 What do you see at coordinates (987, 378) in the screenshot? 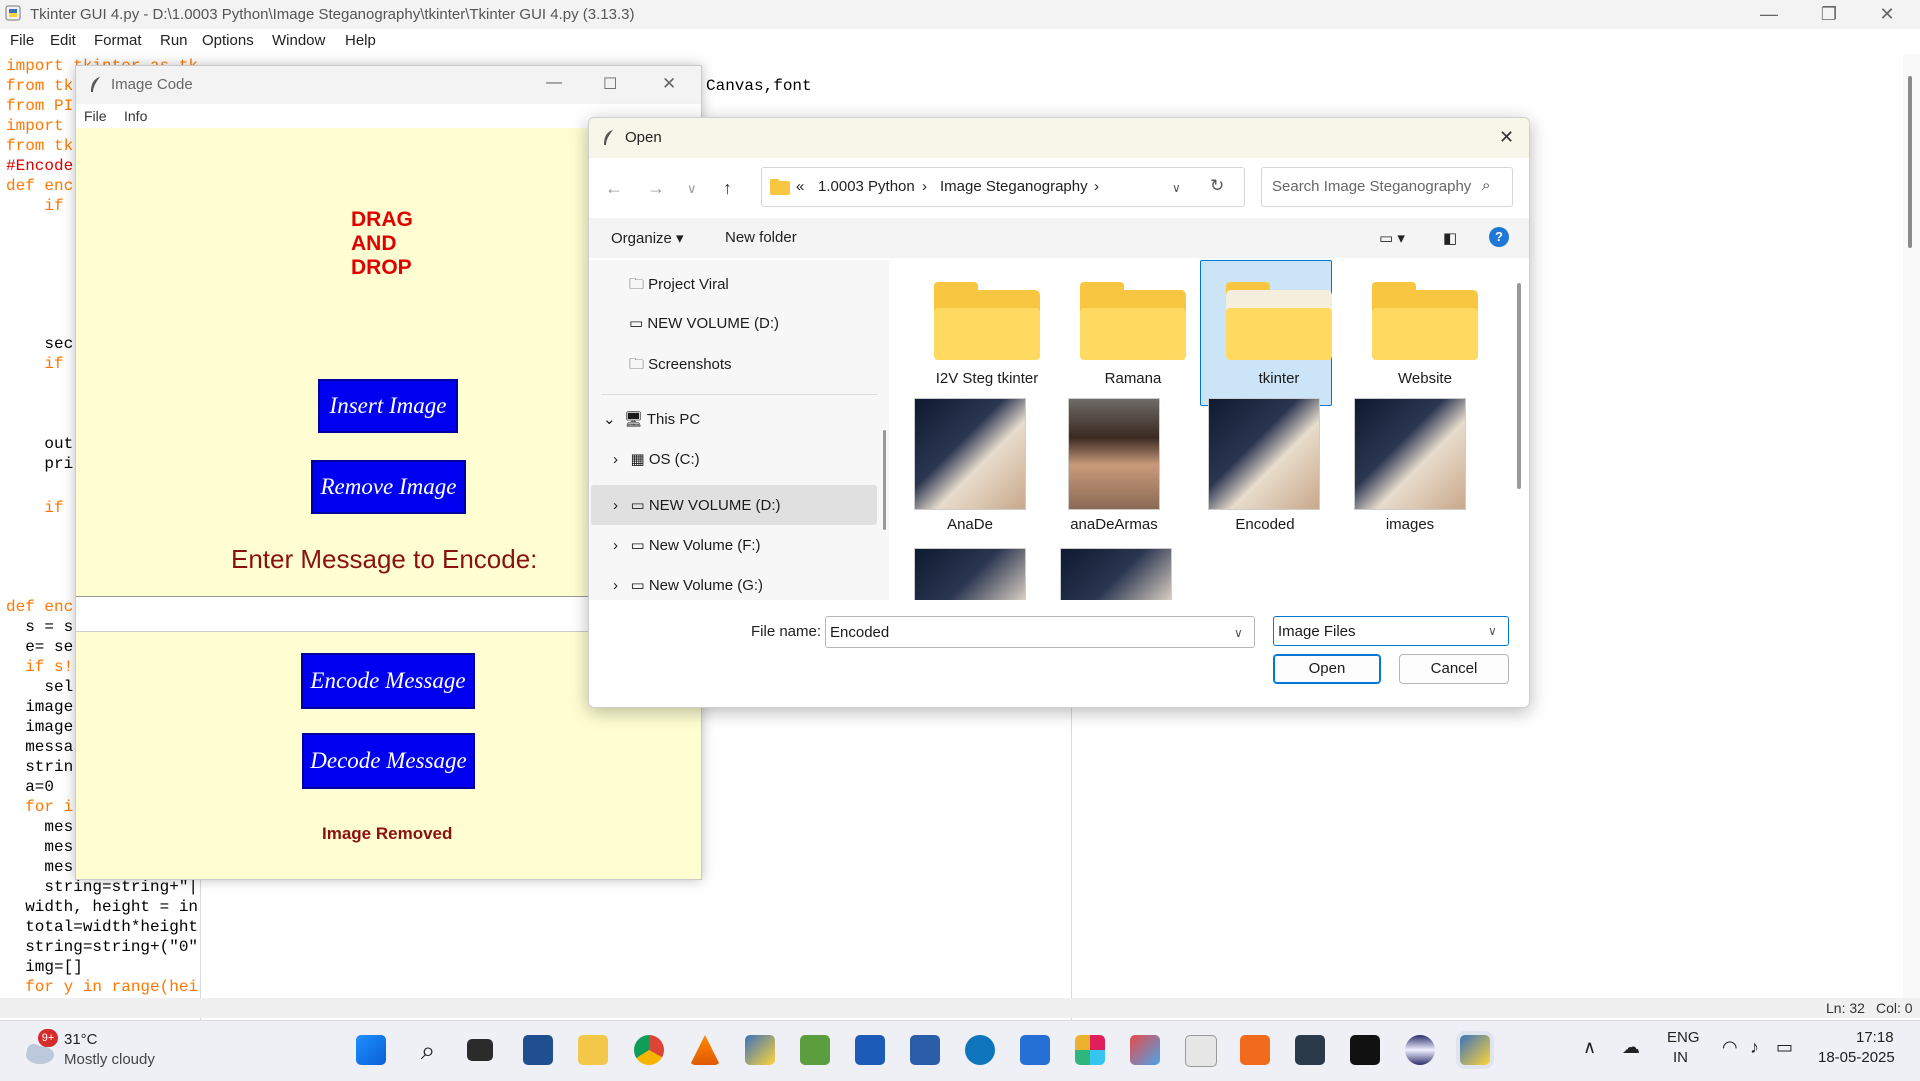
I see `folder-name: I2V Steg tkinter` at bounding box center [987, 378].